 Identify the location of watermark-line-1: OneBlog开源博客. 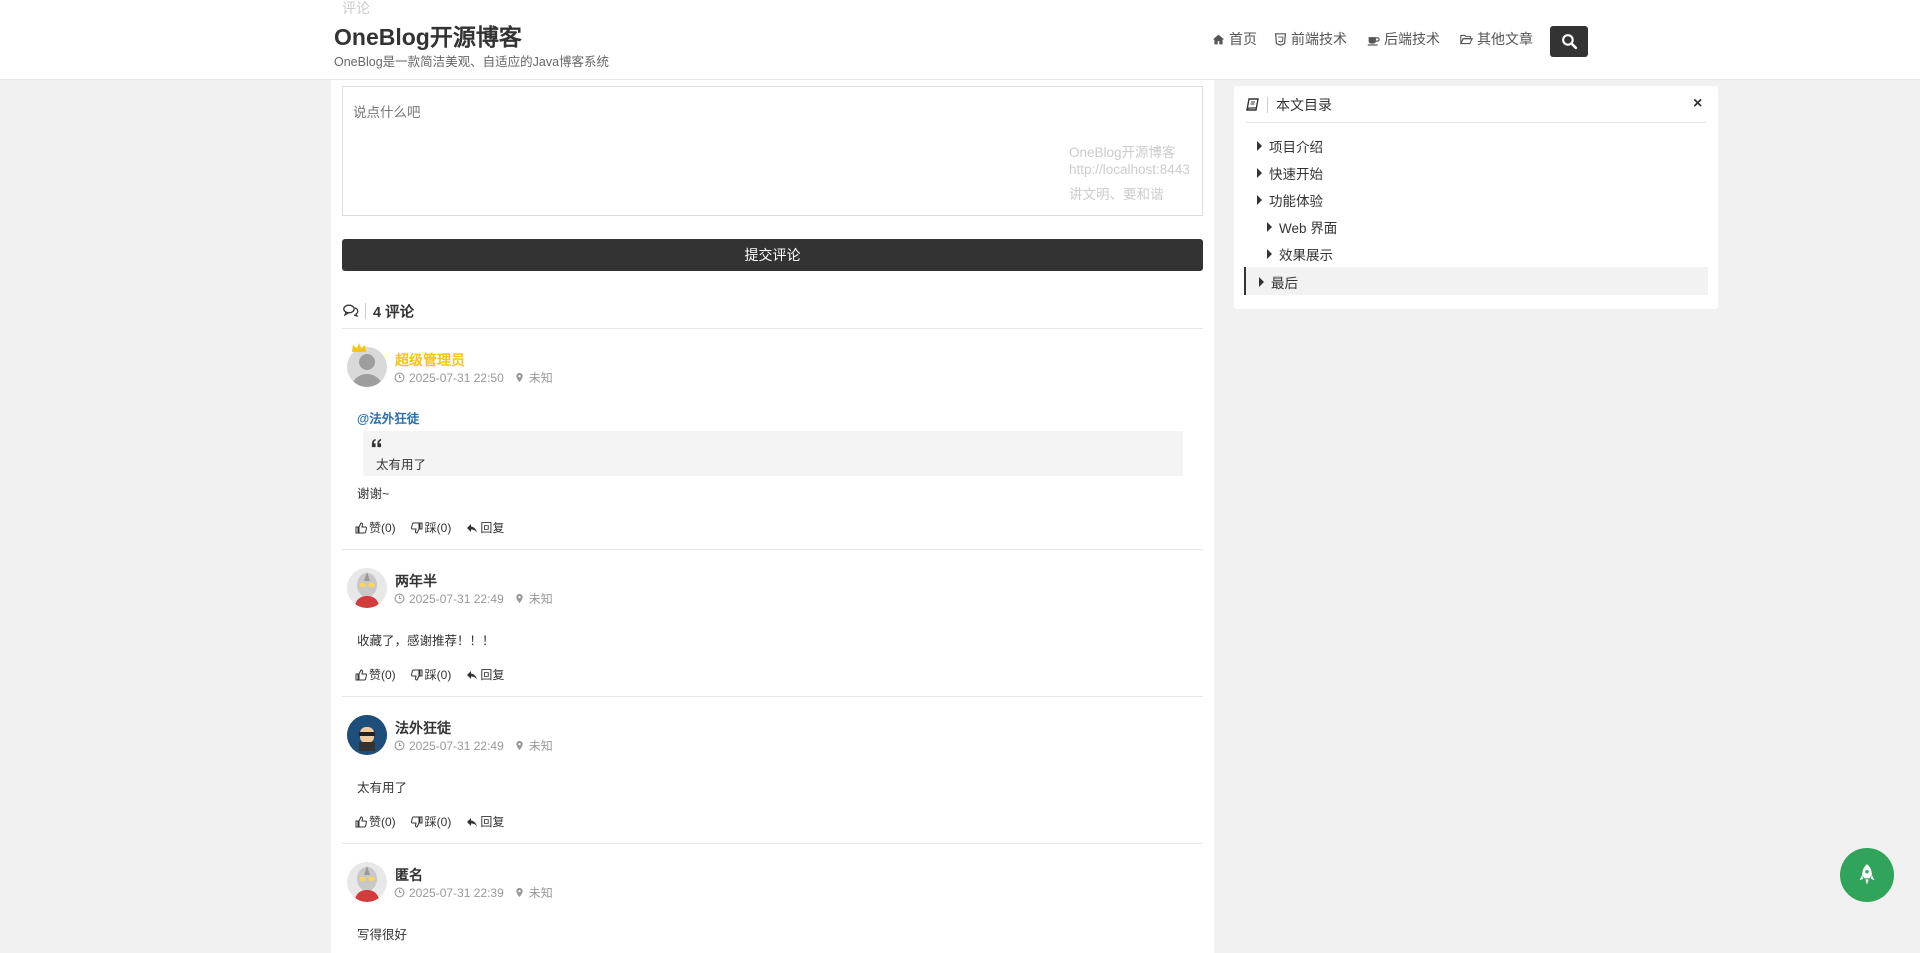
(1122, 152).